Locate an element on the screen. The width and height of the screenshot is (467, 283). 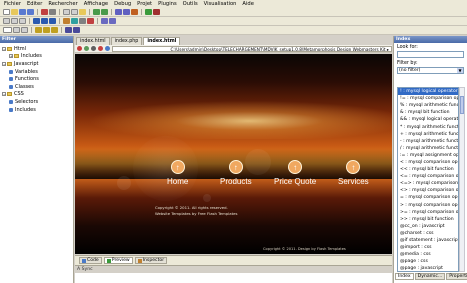
index-item: >> : mysql bit function is located at coordinates (428, 219).